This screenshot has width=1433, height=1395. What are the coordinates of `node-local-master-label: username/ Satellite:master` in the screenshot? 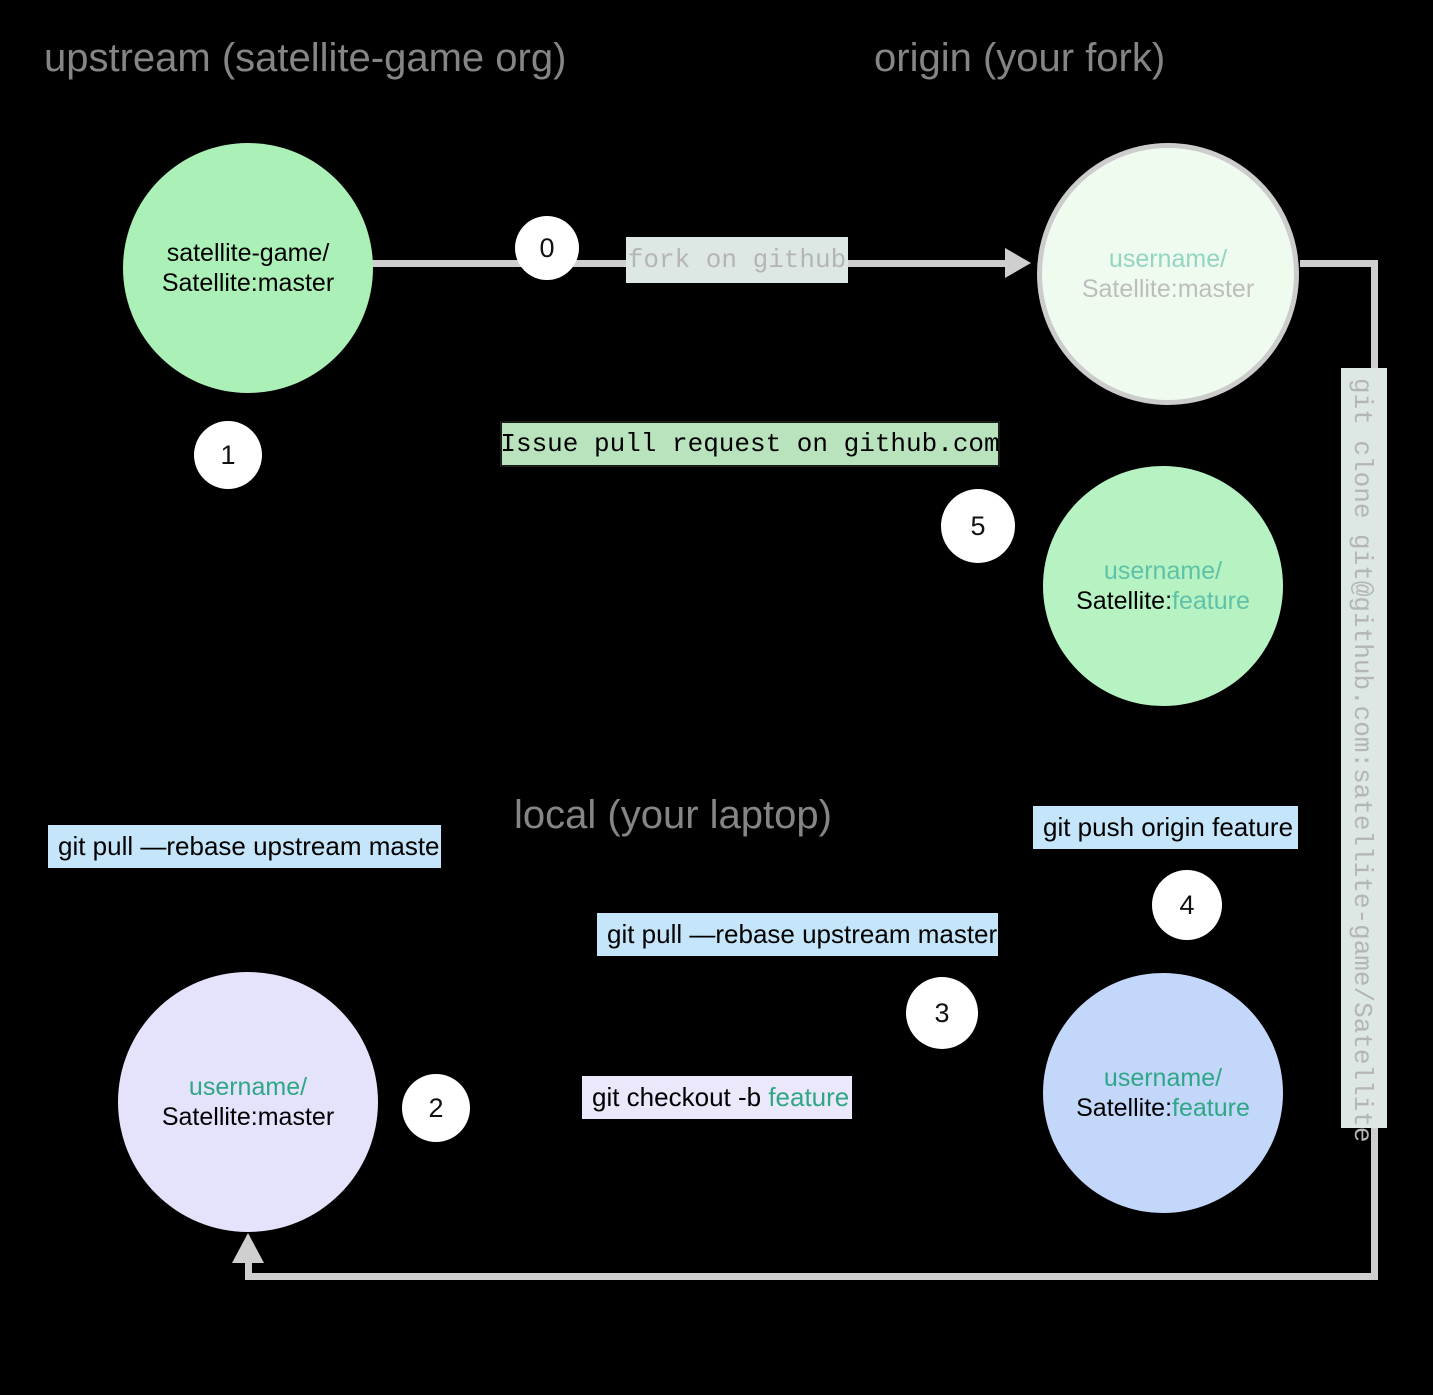 It's located at (248, 1102).